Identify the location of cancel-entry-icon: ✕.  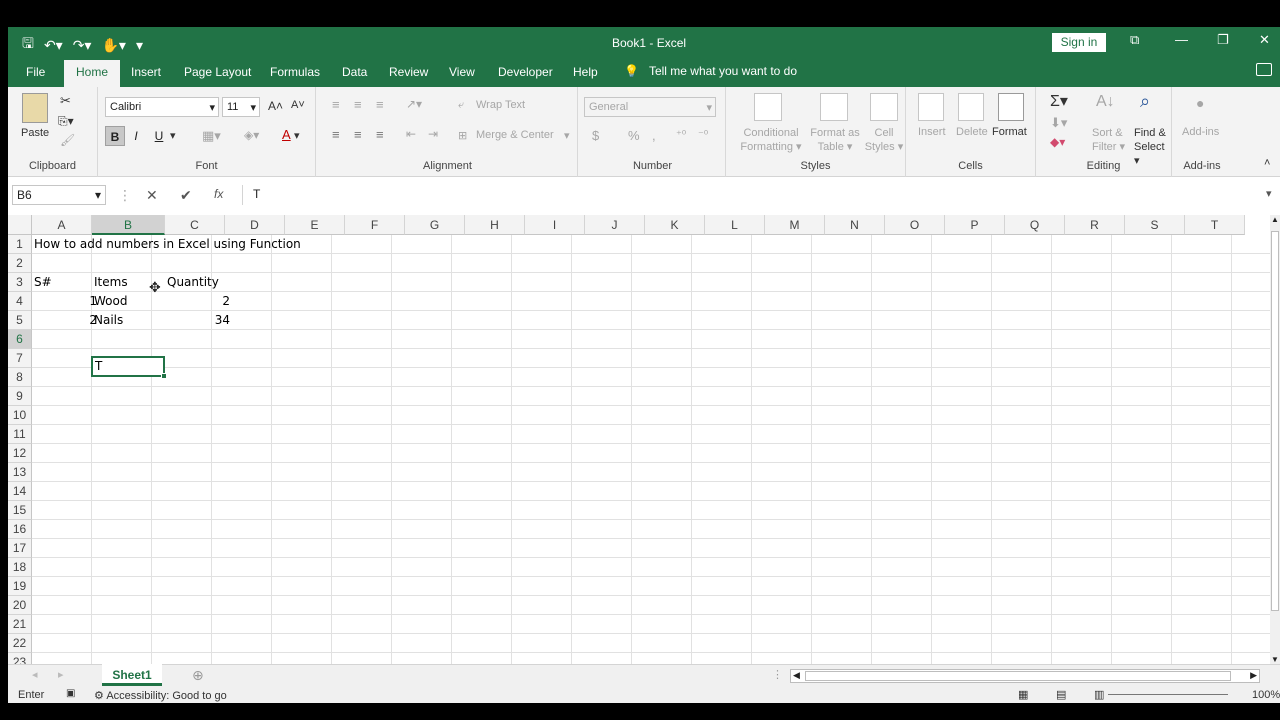
(152, 195).